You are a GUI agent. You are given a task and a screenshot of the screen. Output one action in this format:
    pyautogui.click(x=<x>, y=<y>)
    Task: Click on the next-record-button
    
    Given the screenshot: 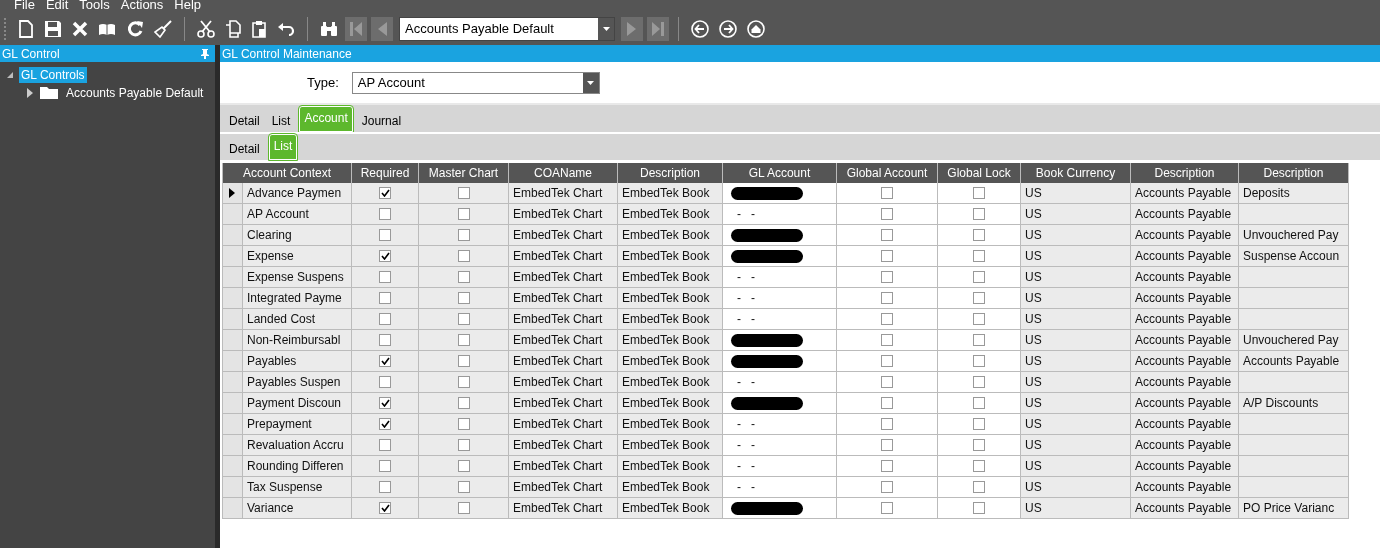 What is the action you would take?
    pyautogui.click(x=632, y=28)
    